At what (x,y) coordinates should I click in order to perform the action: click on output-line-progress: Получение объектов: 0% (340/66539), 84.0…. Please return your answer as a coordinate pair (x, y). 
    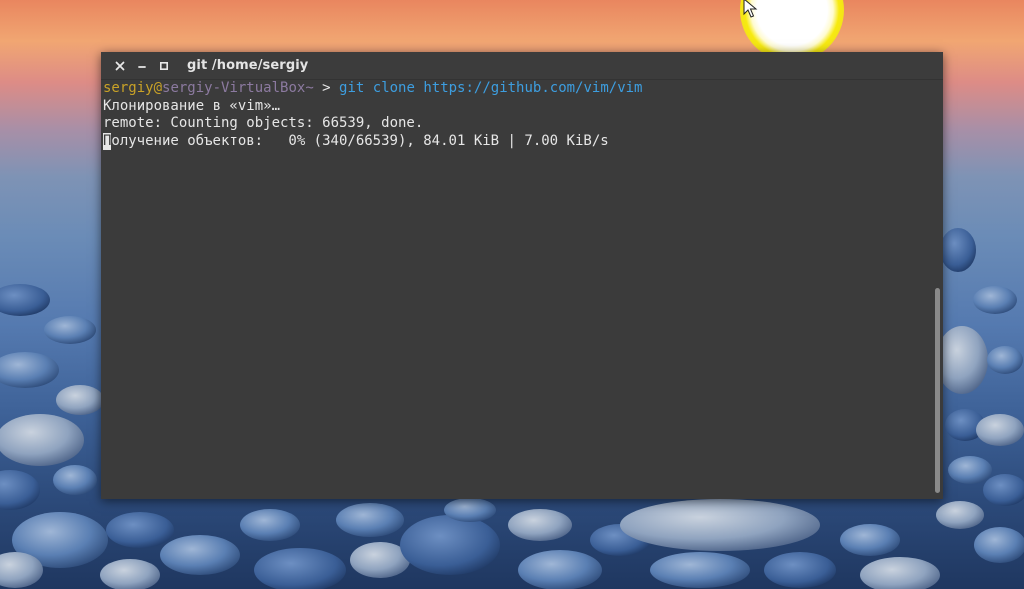
    Looking at the image, I should click on (517, 141).